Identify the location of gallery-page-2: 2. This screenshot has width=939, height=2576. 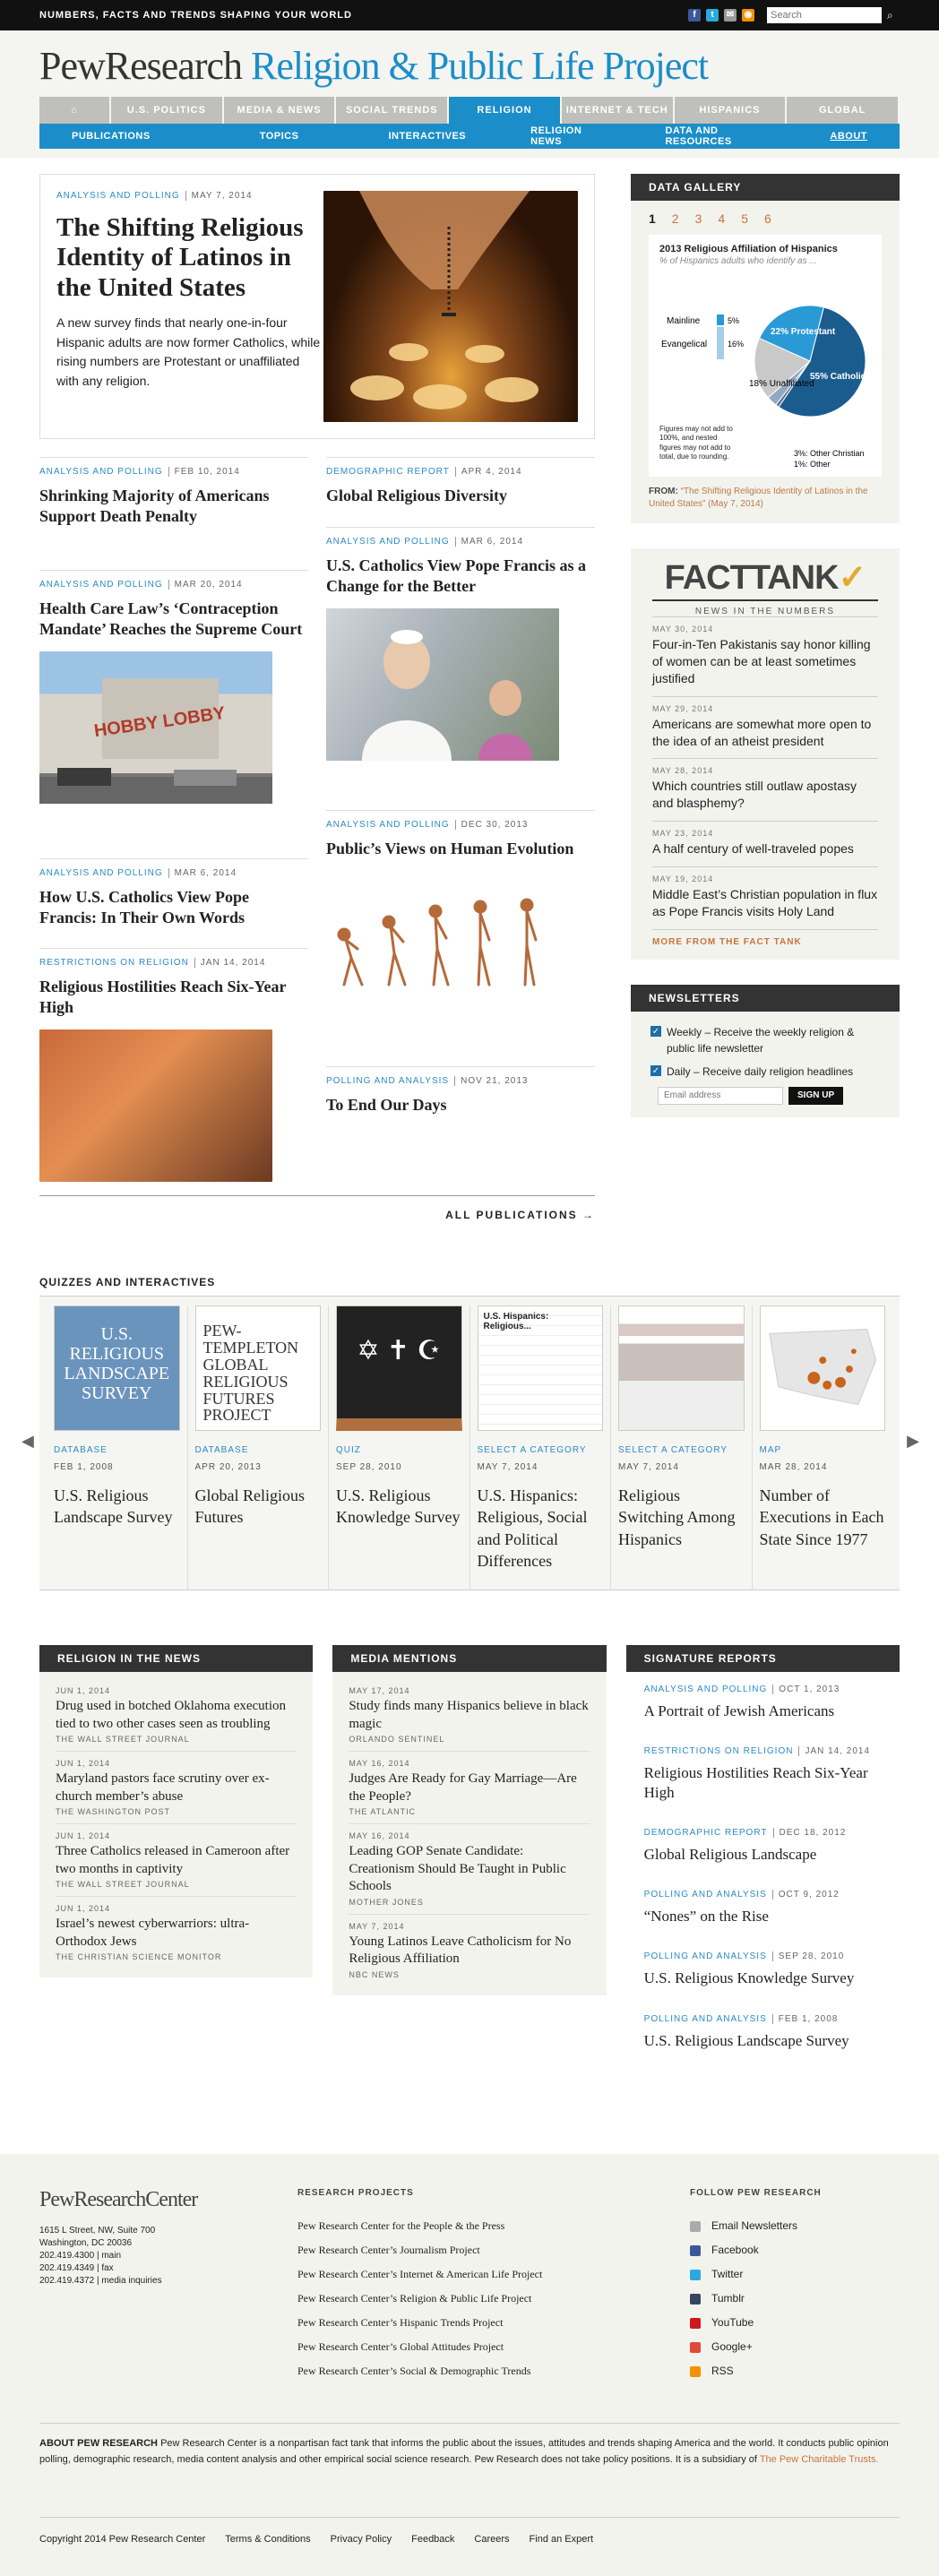
(675, 218).